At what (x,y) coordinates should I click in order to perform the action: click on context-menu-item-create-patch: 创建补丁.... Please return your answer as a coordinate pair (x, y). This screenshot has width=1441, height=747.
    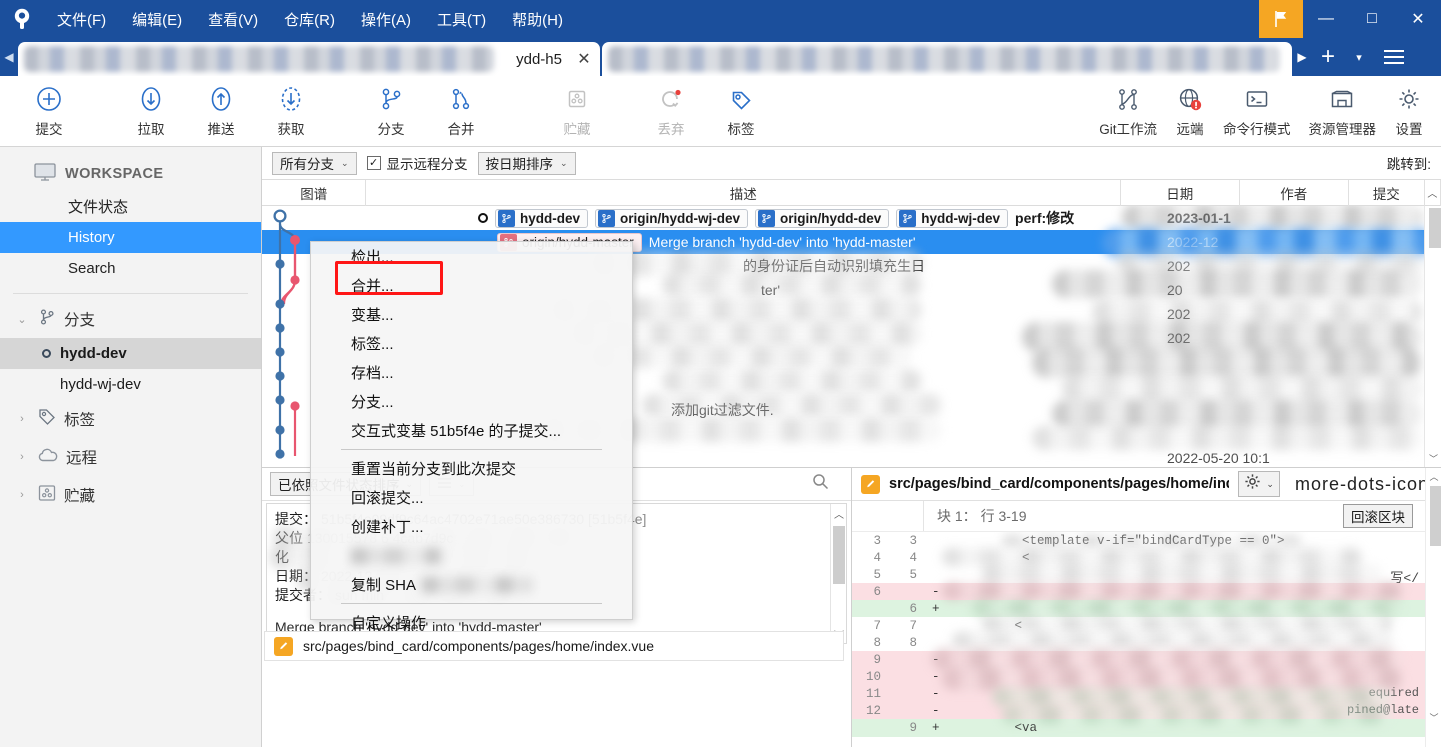
    Looking at the image, I should click on (471, 526).